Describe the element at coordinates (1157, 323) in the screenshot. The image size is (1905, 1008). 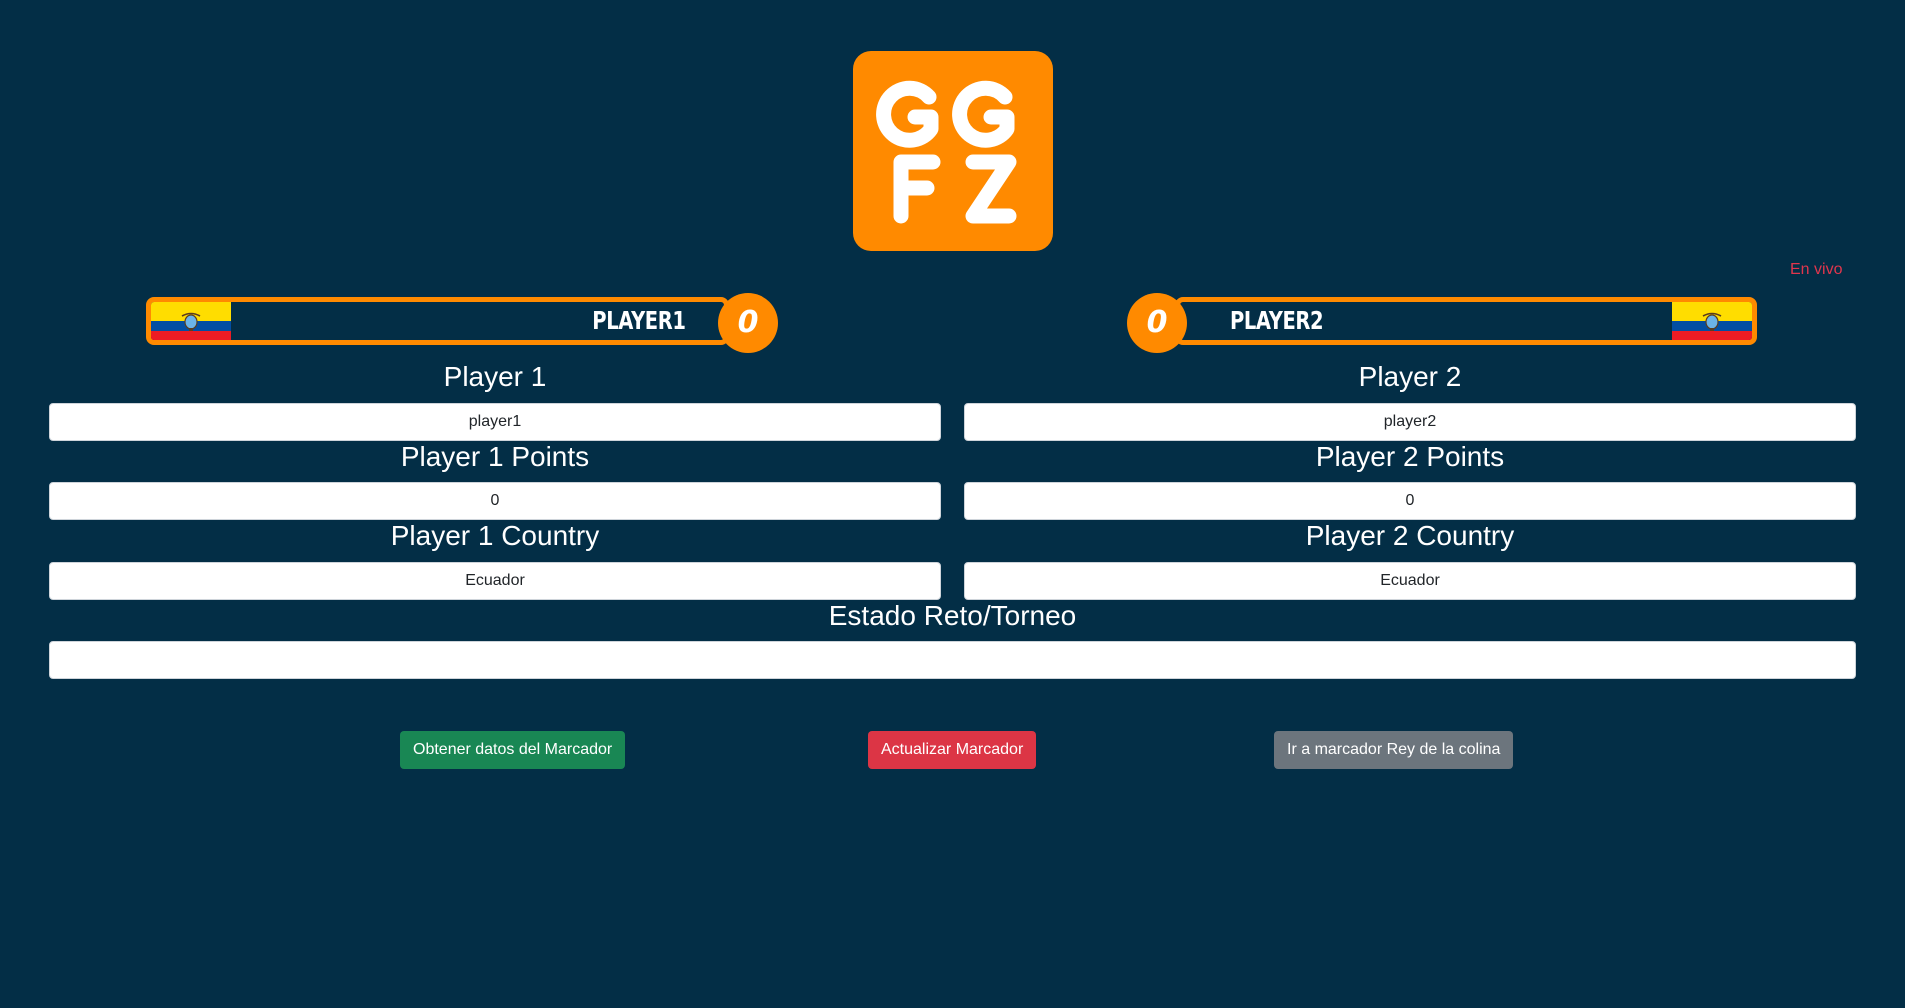
I see `player2-score-display: 0` at that location.